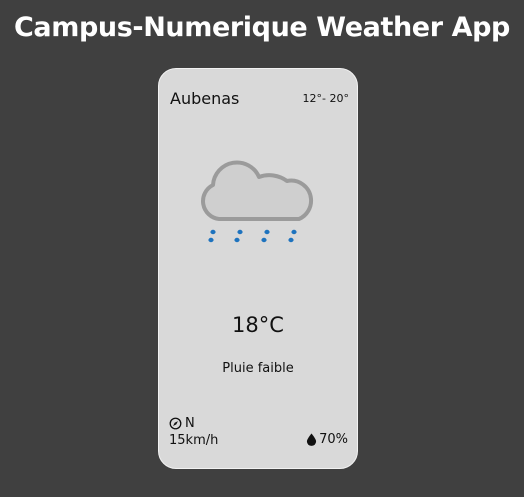  Describe the element at coordinates (205, 98) in the screenshot. I see `city-name: Aubenas` at that location.